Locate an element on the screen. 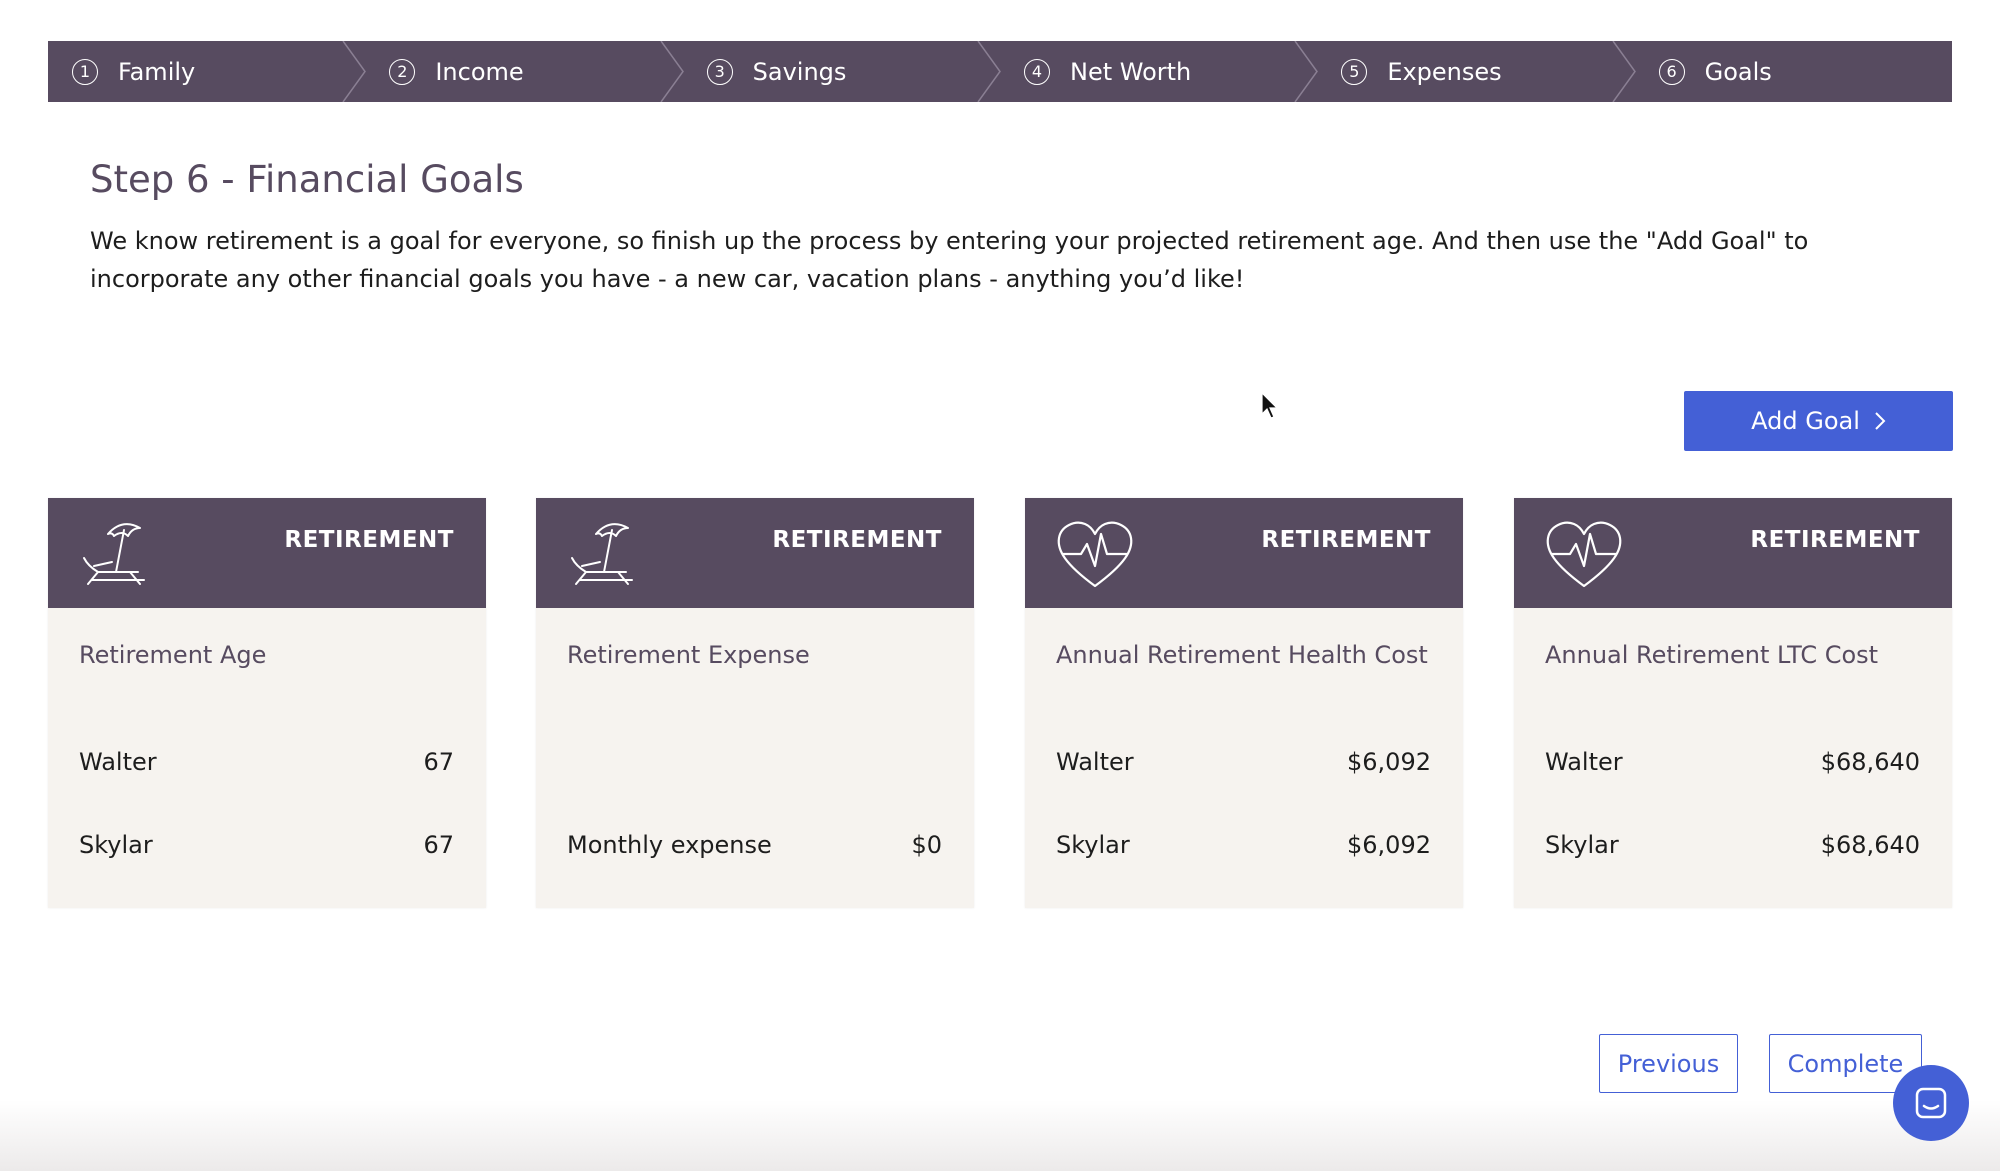 This screenshot has width=2000, height=1171. card-row: Walter 67 is located at coordinates (266, 762).